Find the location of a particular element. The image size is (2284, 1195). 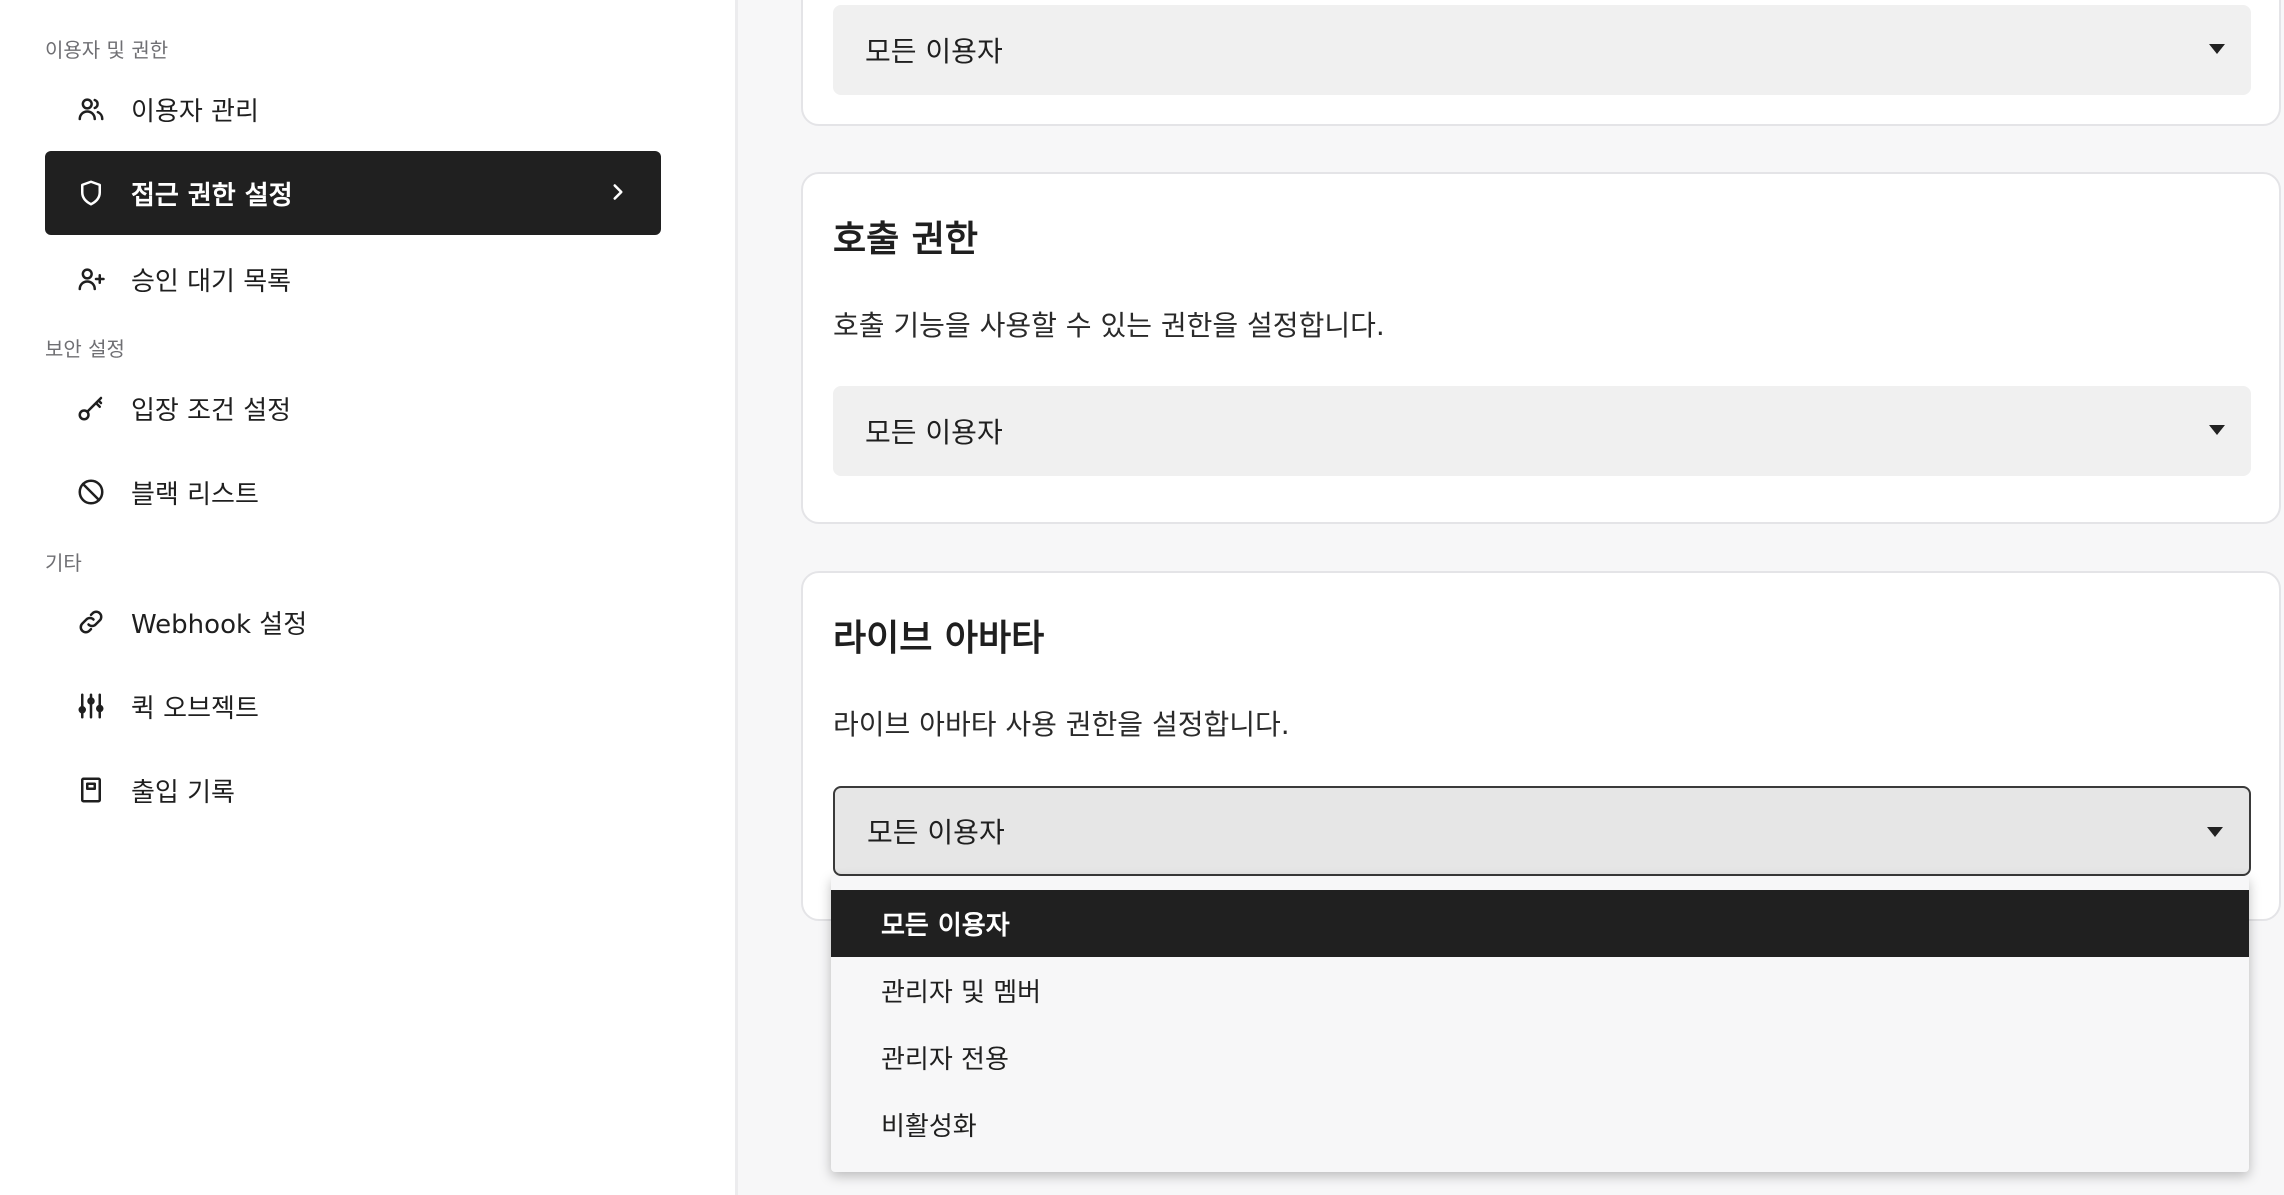

sidebar-item-label: 퀵 오브젝트 is located at coordinates (195, 708).